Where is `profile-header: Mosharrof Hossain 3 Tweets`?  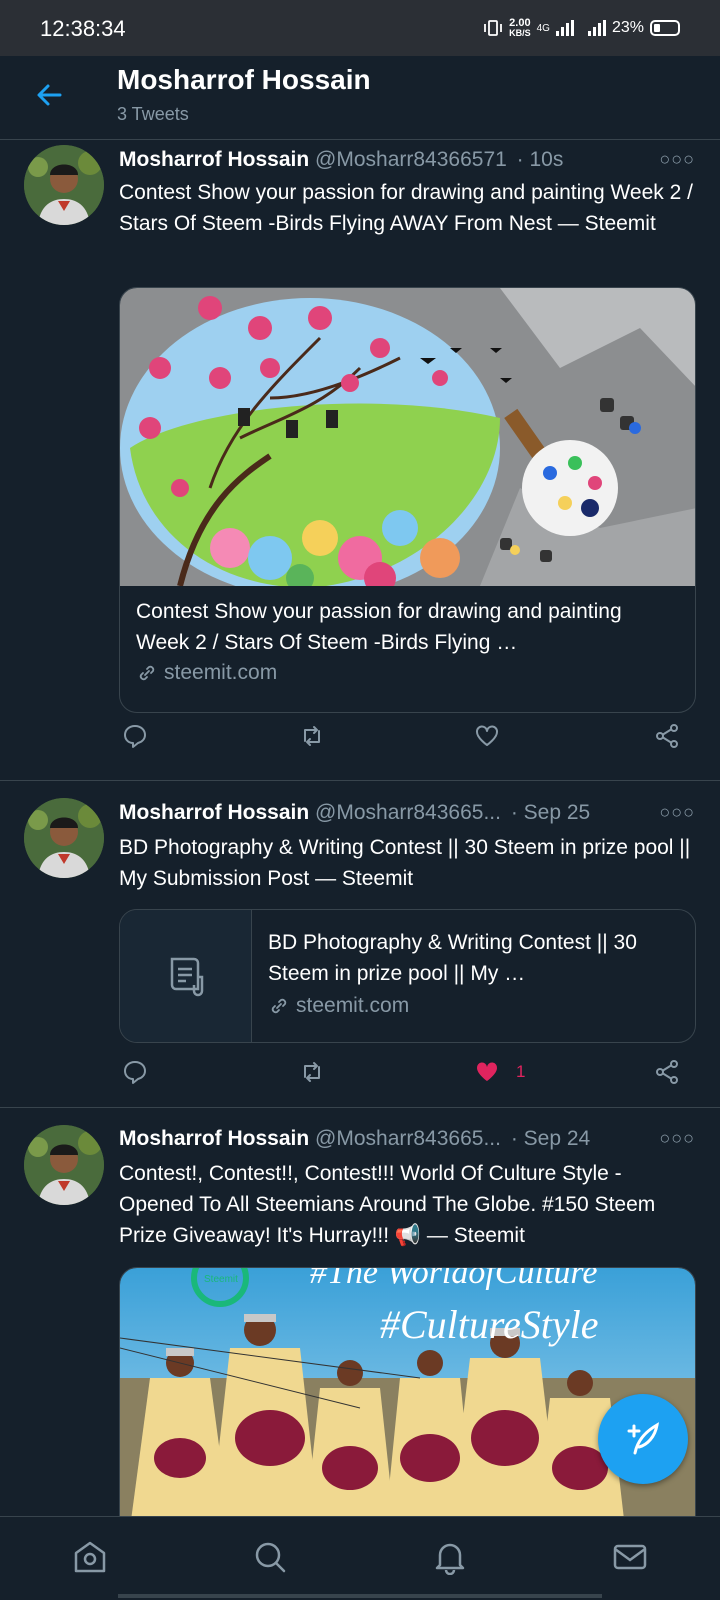 profile-header: Mosharrof Hossain 3 Tweets is located at coordinates (360, 98).